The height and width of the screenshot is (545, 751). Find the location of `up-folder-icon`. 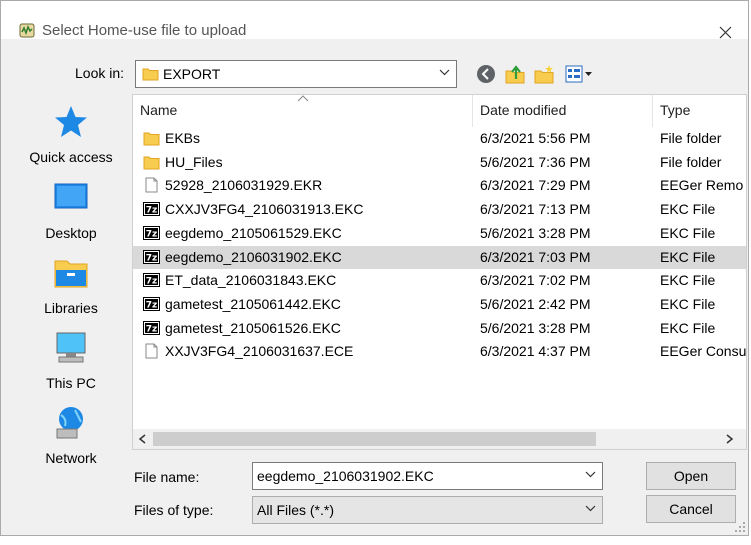

up-folder-icon is located at coordinates (515, 74).